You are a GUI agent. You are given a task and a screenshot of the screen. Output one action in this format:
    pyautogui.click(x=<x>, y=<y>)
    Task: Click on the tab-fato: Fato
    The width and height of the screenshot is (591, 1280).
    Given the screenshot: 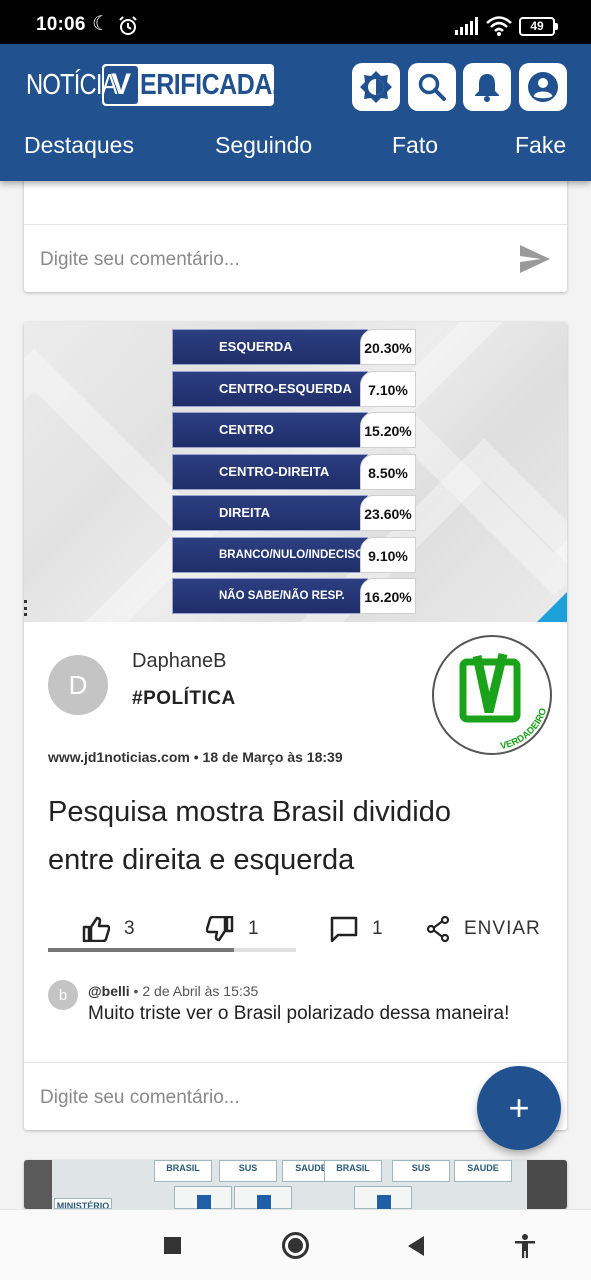 What is the action you would take?
    pyautogui.click(x=415, y=145)
    